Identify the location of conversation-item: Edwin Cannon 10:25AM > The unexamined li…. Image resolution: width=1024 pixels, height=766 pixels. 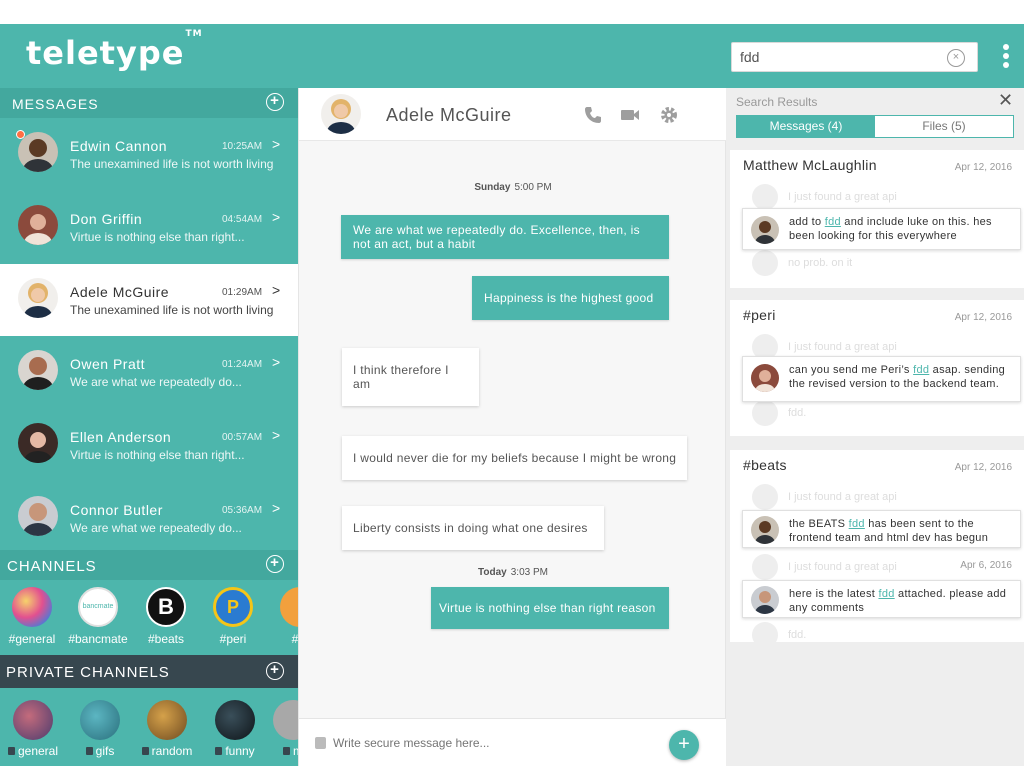
(149, 154).